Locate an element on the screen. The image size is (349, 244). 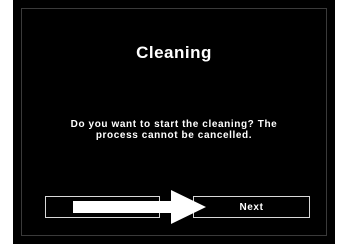
dialog-message-line2: process cannot be cancelled. is located at coordinates (174, 135).